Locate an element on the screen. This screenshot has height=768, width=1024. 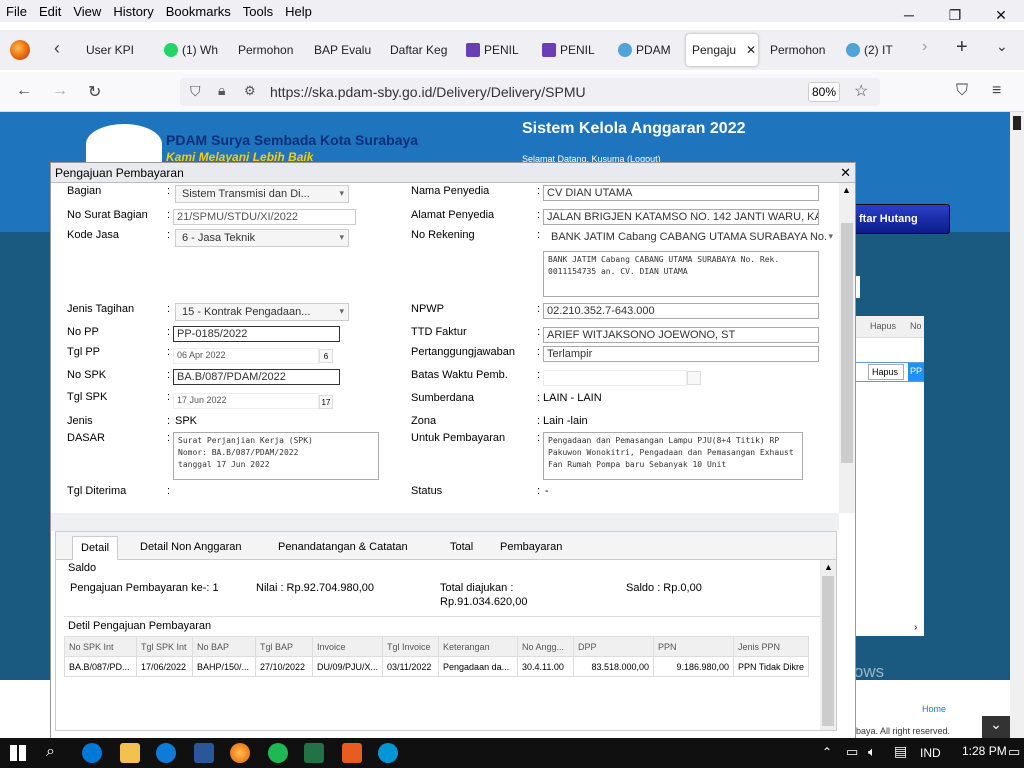
zoom-level: 80% is located at coordinates (824, 92).